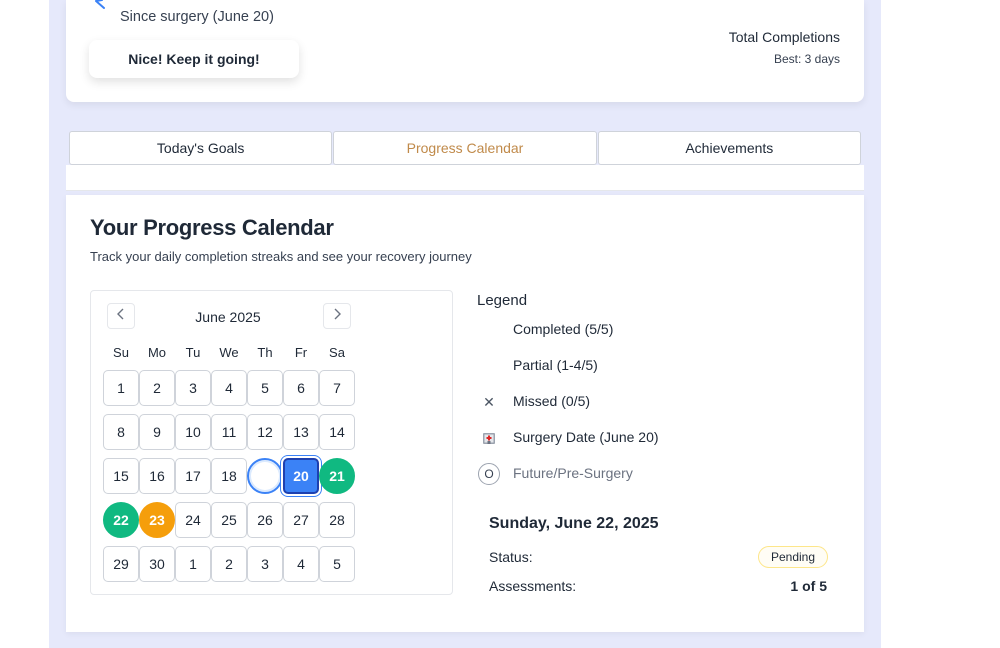  Describe the element at coordinates (193, 352) in the screenshot. I see `weekday-header: Tu` at that location.